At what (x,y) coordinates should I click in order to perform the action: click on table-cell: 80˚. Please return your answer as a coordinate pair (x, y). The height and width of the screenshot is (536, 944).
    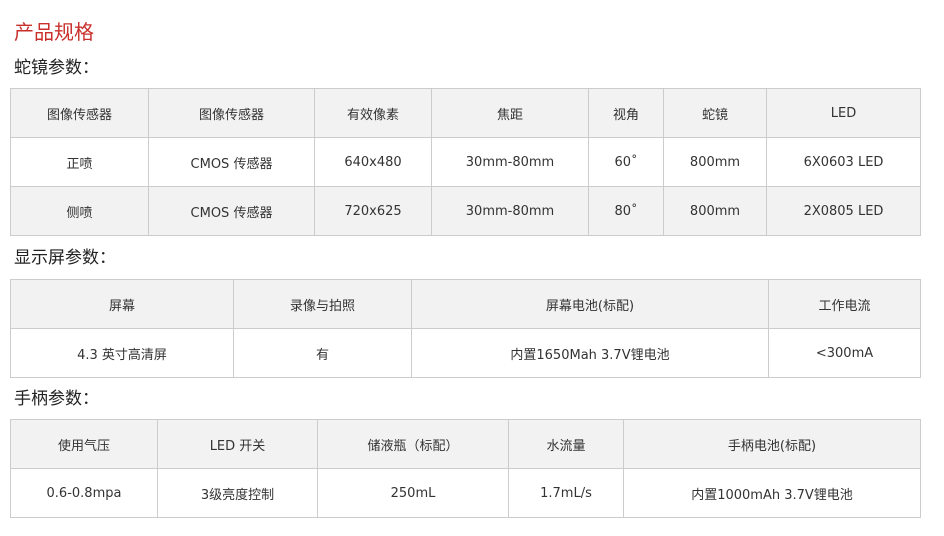
    Looking at the image, I should click on (626, 211).